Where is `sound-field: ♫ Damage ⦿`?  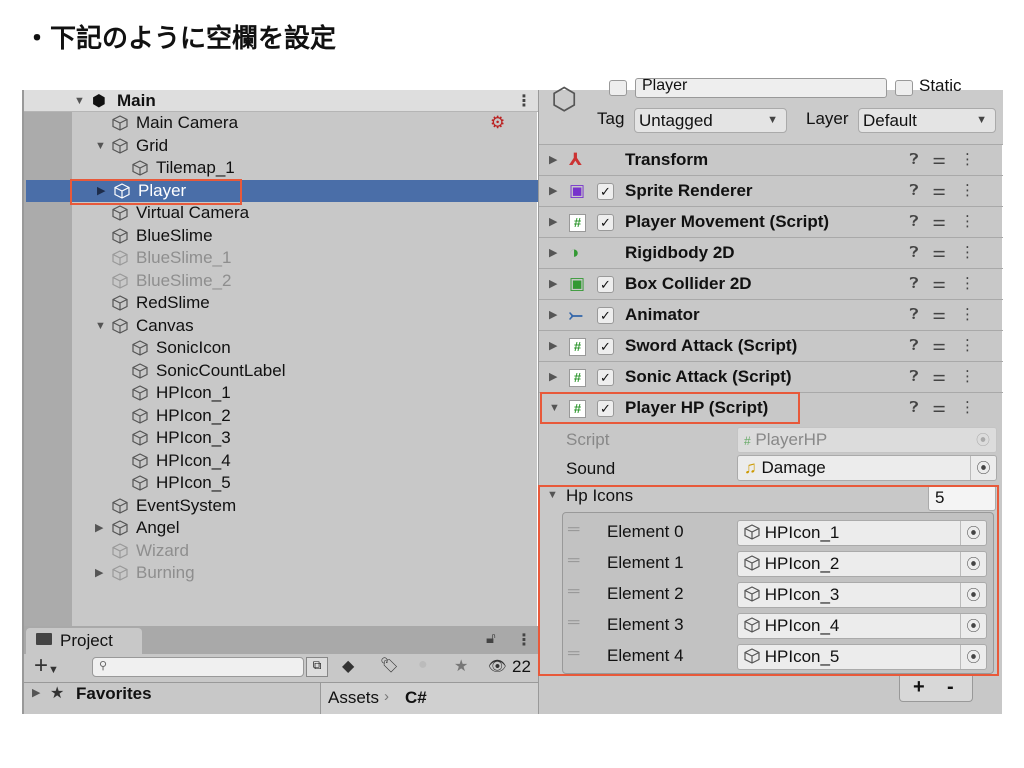
sound-field: ♫ Damage ⦿ is located at coordinates (867, 468).